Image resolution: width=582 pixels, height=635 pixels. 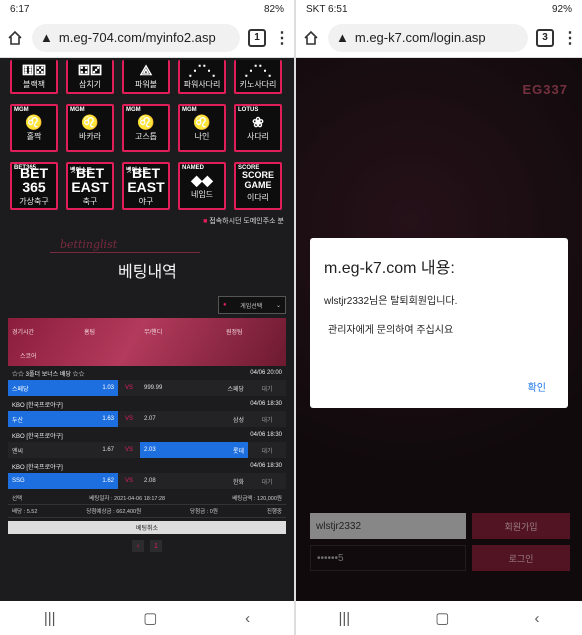 What do you see at coordinates (63, 450) in the screenshot?
I see `home-pick: 엔씨 1.67` at bounding box center [63, 450].